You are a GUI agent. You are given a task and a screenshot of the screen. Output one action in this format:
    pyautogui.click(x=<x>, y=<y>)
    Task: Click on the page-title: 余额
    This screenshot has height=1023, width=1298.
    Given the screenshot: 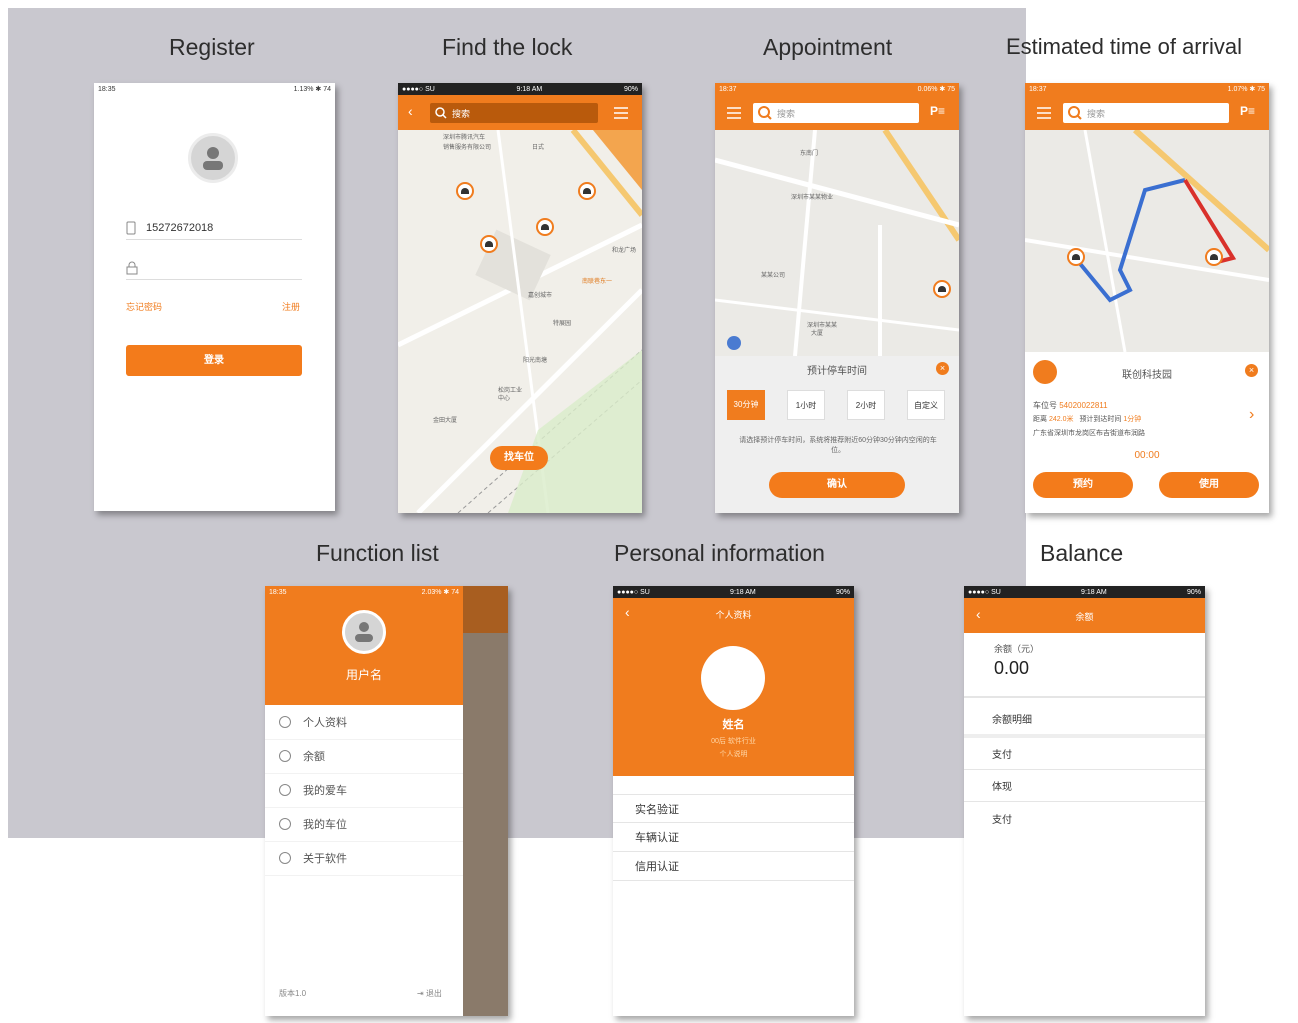 What is the action you would take?
    pyautogui.click(x=1084, y=617)
    